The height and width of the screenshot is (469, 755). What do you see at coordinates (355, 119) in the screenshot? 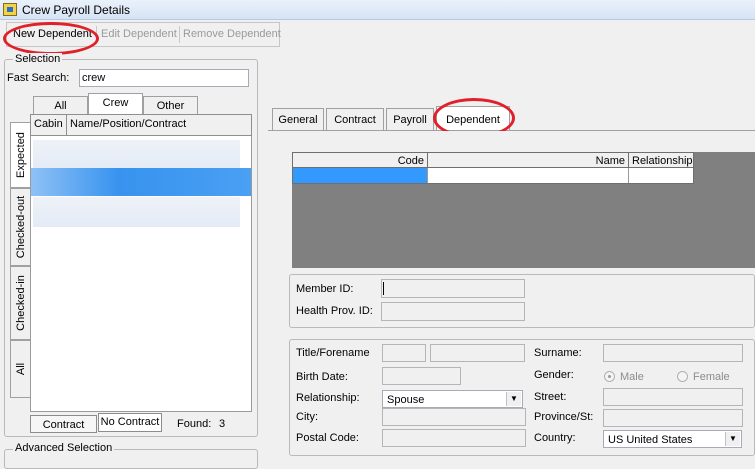
I see `tab-contract: Contract` at bounding box center [355, 119].